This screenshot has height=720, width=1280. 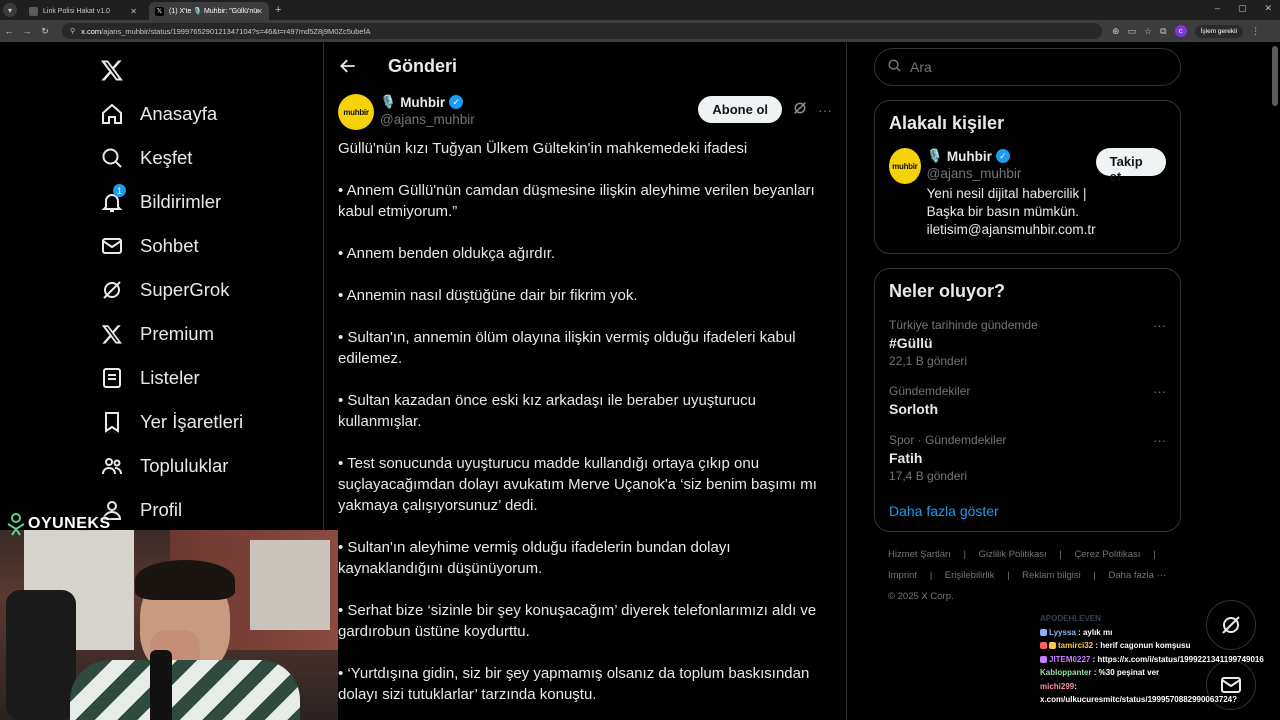 What do you see at coordinates (1132, 31) in the screenshot?
I see `cast-icon: ▭` at bounding box center [1132, 31].